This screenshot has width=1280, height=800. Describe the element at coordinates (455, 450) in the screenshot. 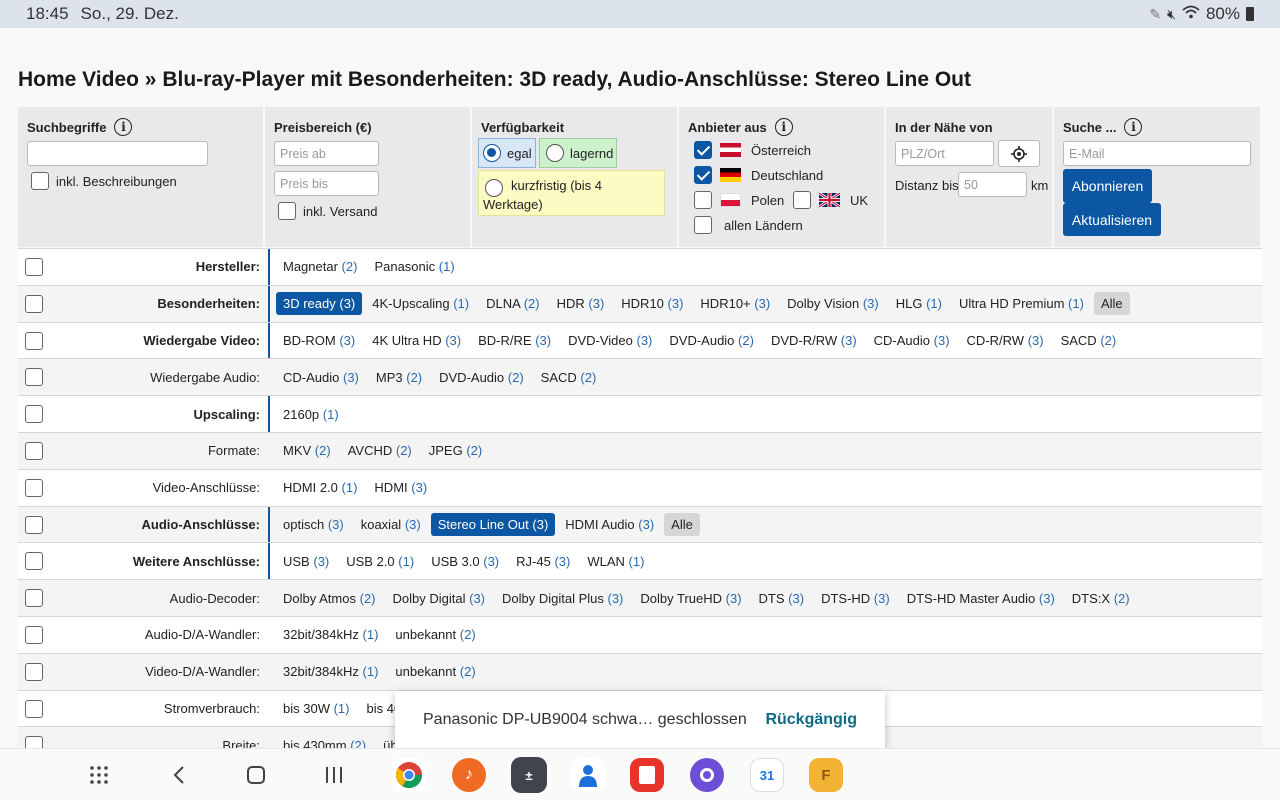

I see `filter-value-chip: JPEG (2)` at that location.